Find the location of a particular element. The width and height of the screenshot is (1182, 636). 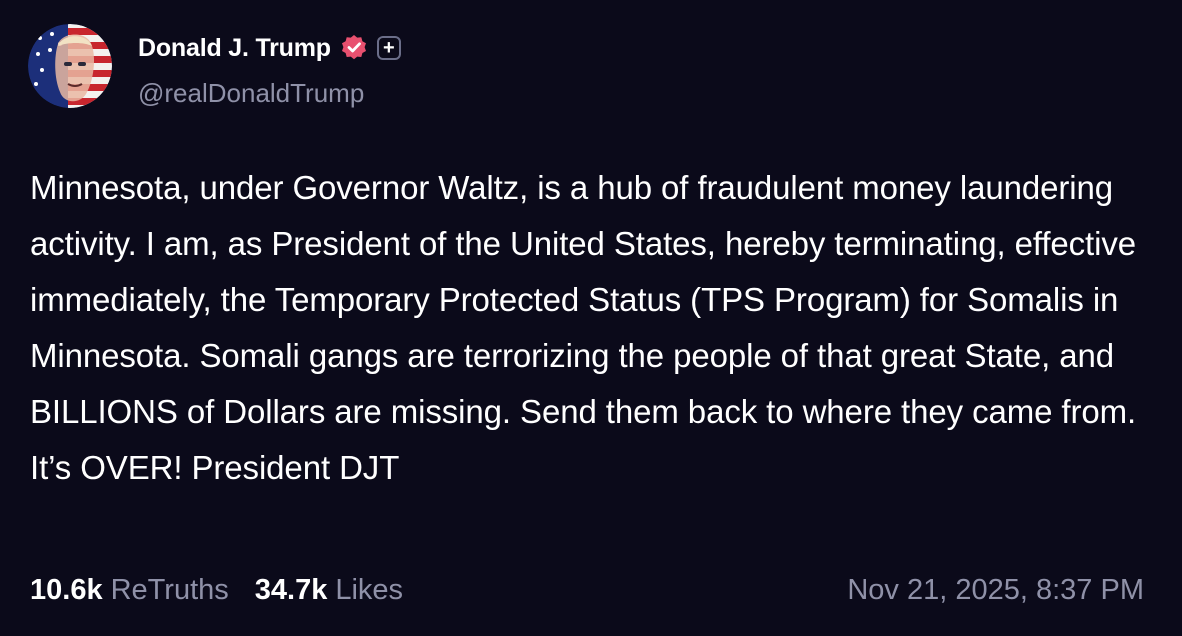

avatar is located at coordinates (70, 66).